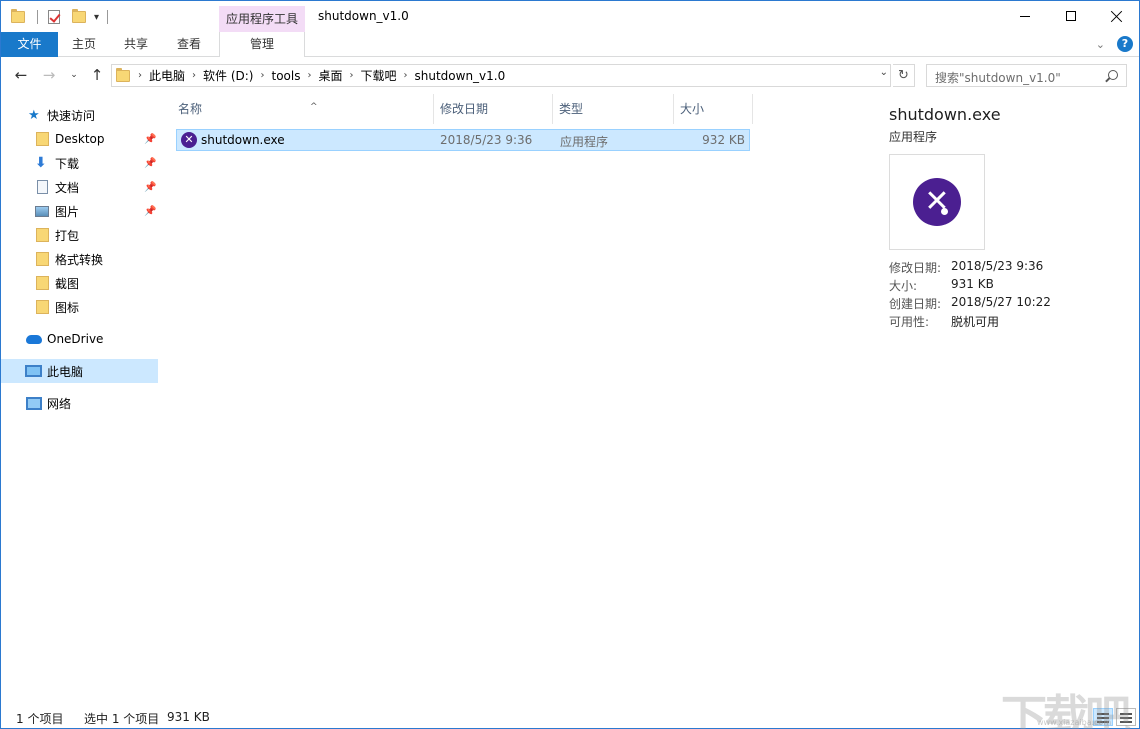  I want to click on column-header-modified: 修改日期, so click(493, 109).